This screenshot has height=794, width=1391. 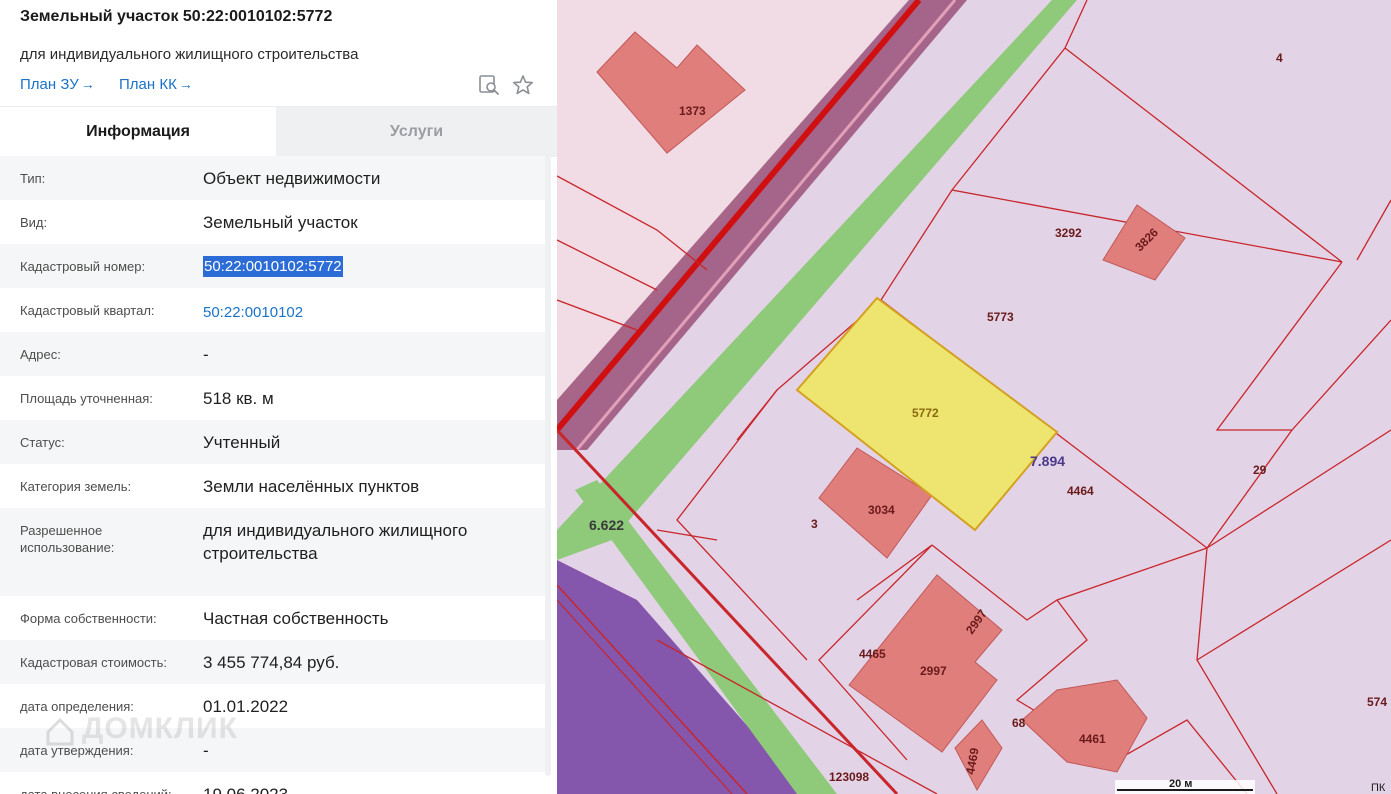 I want to click on row-area: Площадь уточненная: 518 кв. м, so click(x=272, y=398).